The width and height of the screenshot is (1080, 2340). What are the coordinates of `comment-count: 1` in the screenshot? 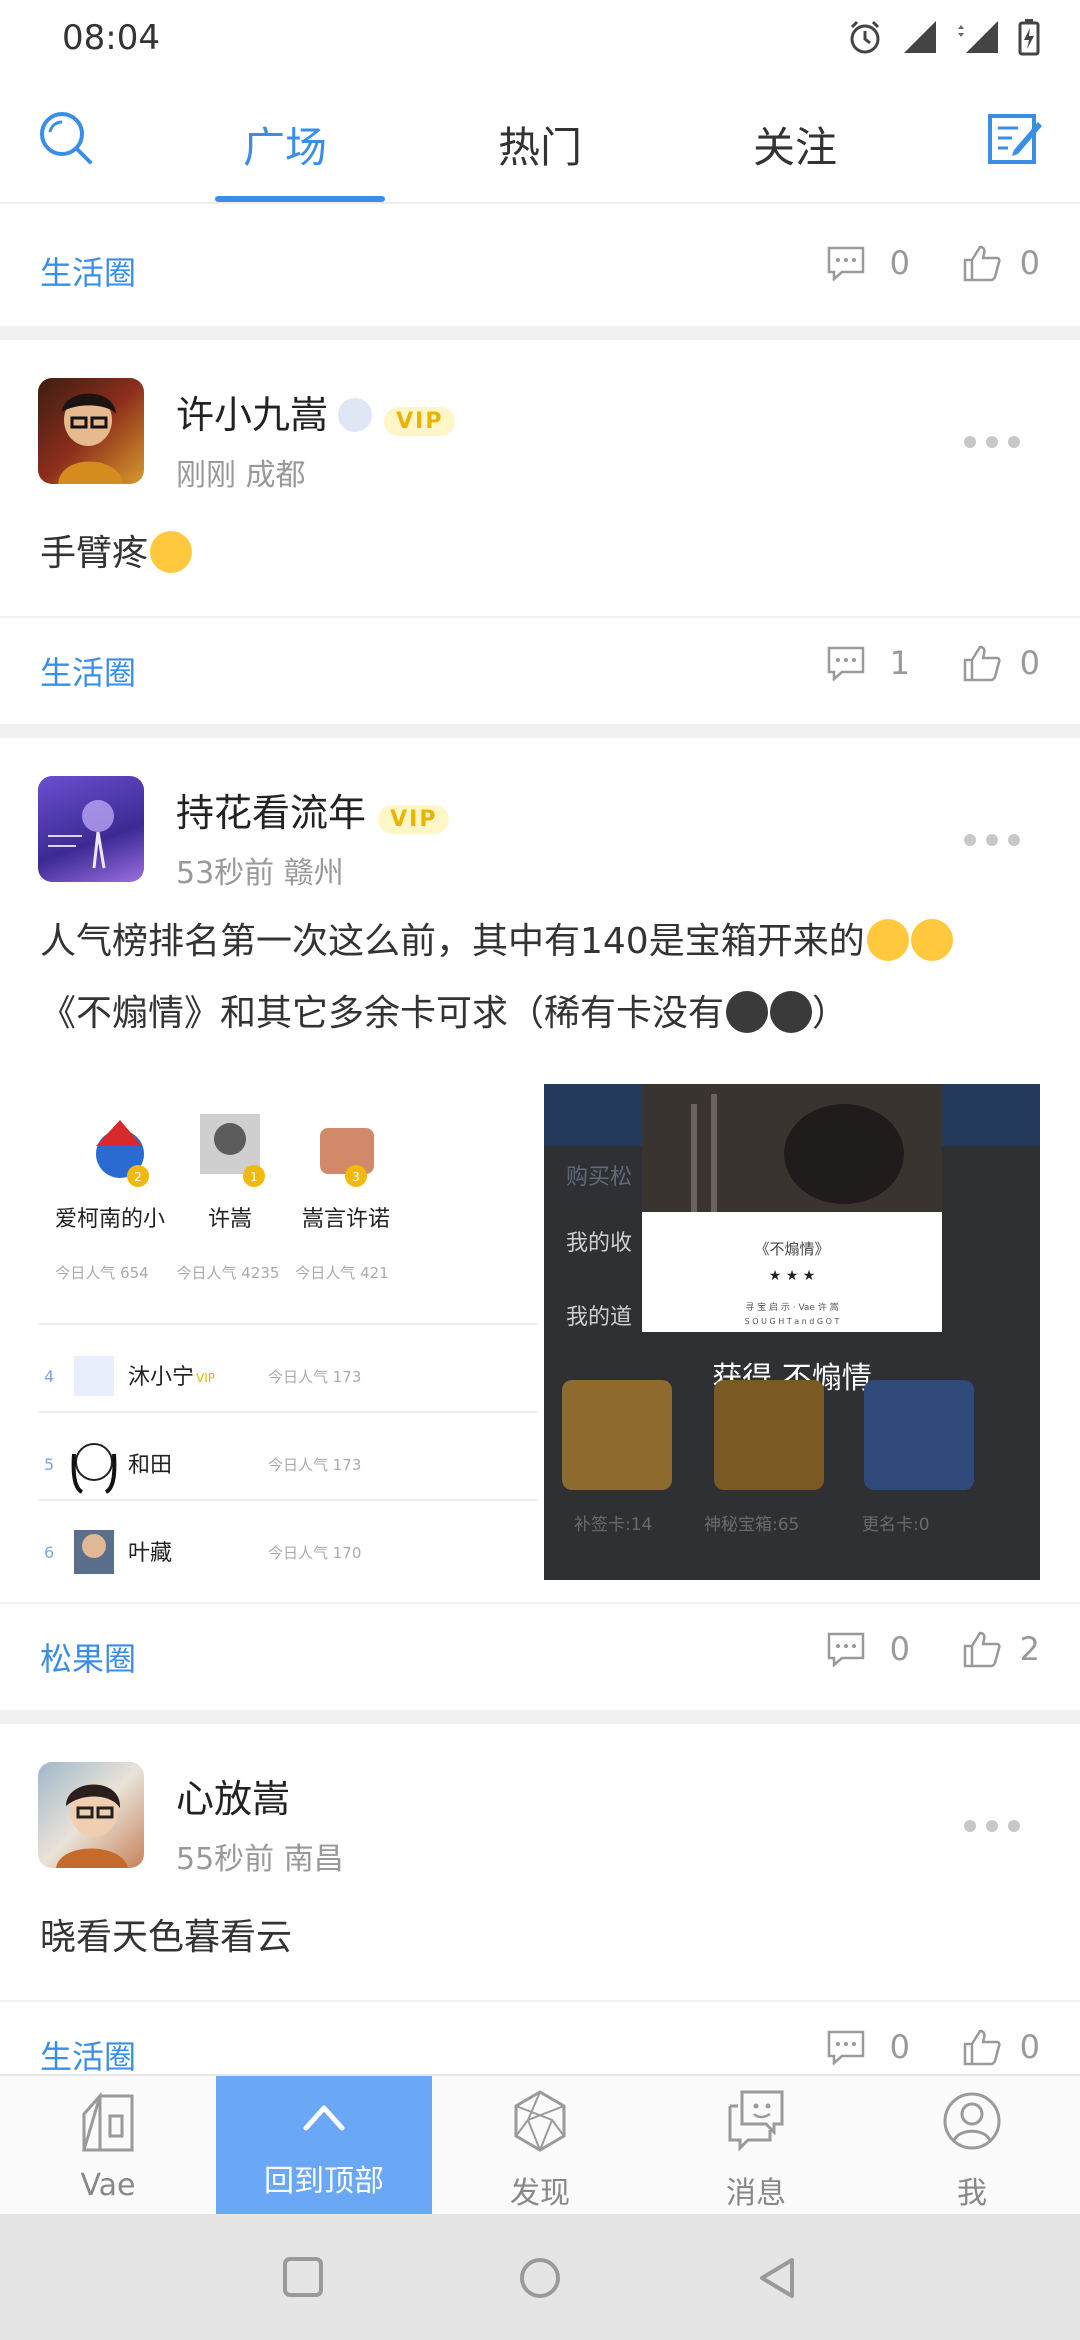 It's located at (899, 663).